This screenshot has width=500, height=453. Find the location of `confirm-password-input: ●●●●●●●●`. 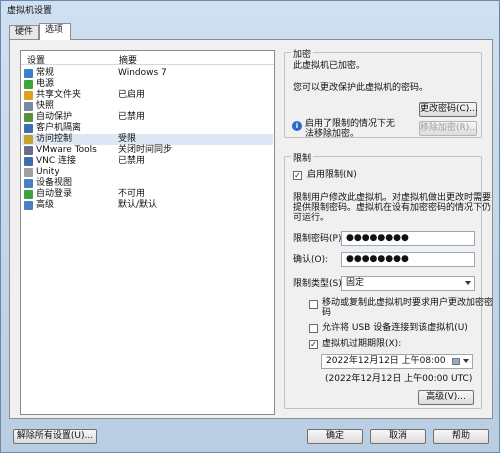

confirm-password-input: ●●●●●●●● is located at coordinates (408, 259).